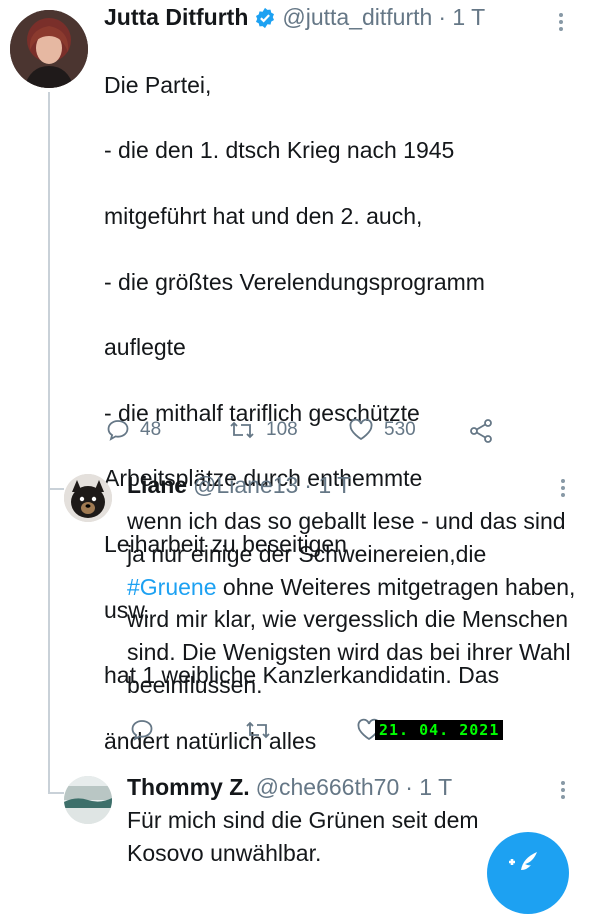 Image resolution: width=592 pixels, height=914 pixels. Describe the element at coordinates (400, 429) in the screenshot. I see `like-count: 530` at that location.